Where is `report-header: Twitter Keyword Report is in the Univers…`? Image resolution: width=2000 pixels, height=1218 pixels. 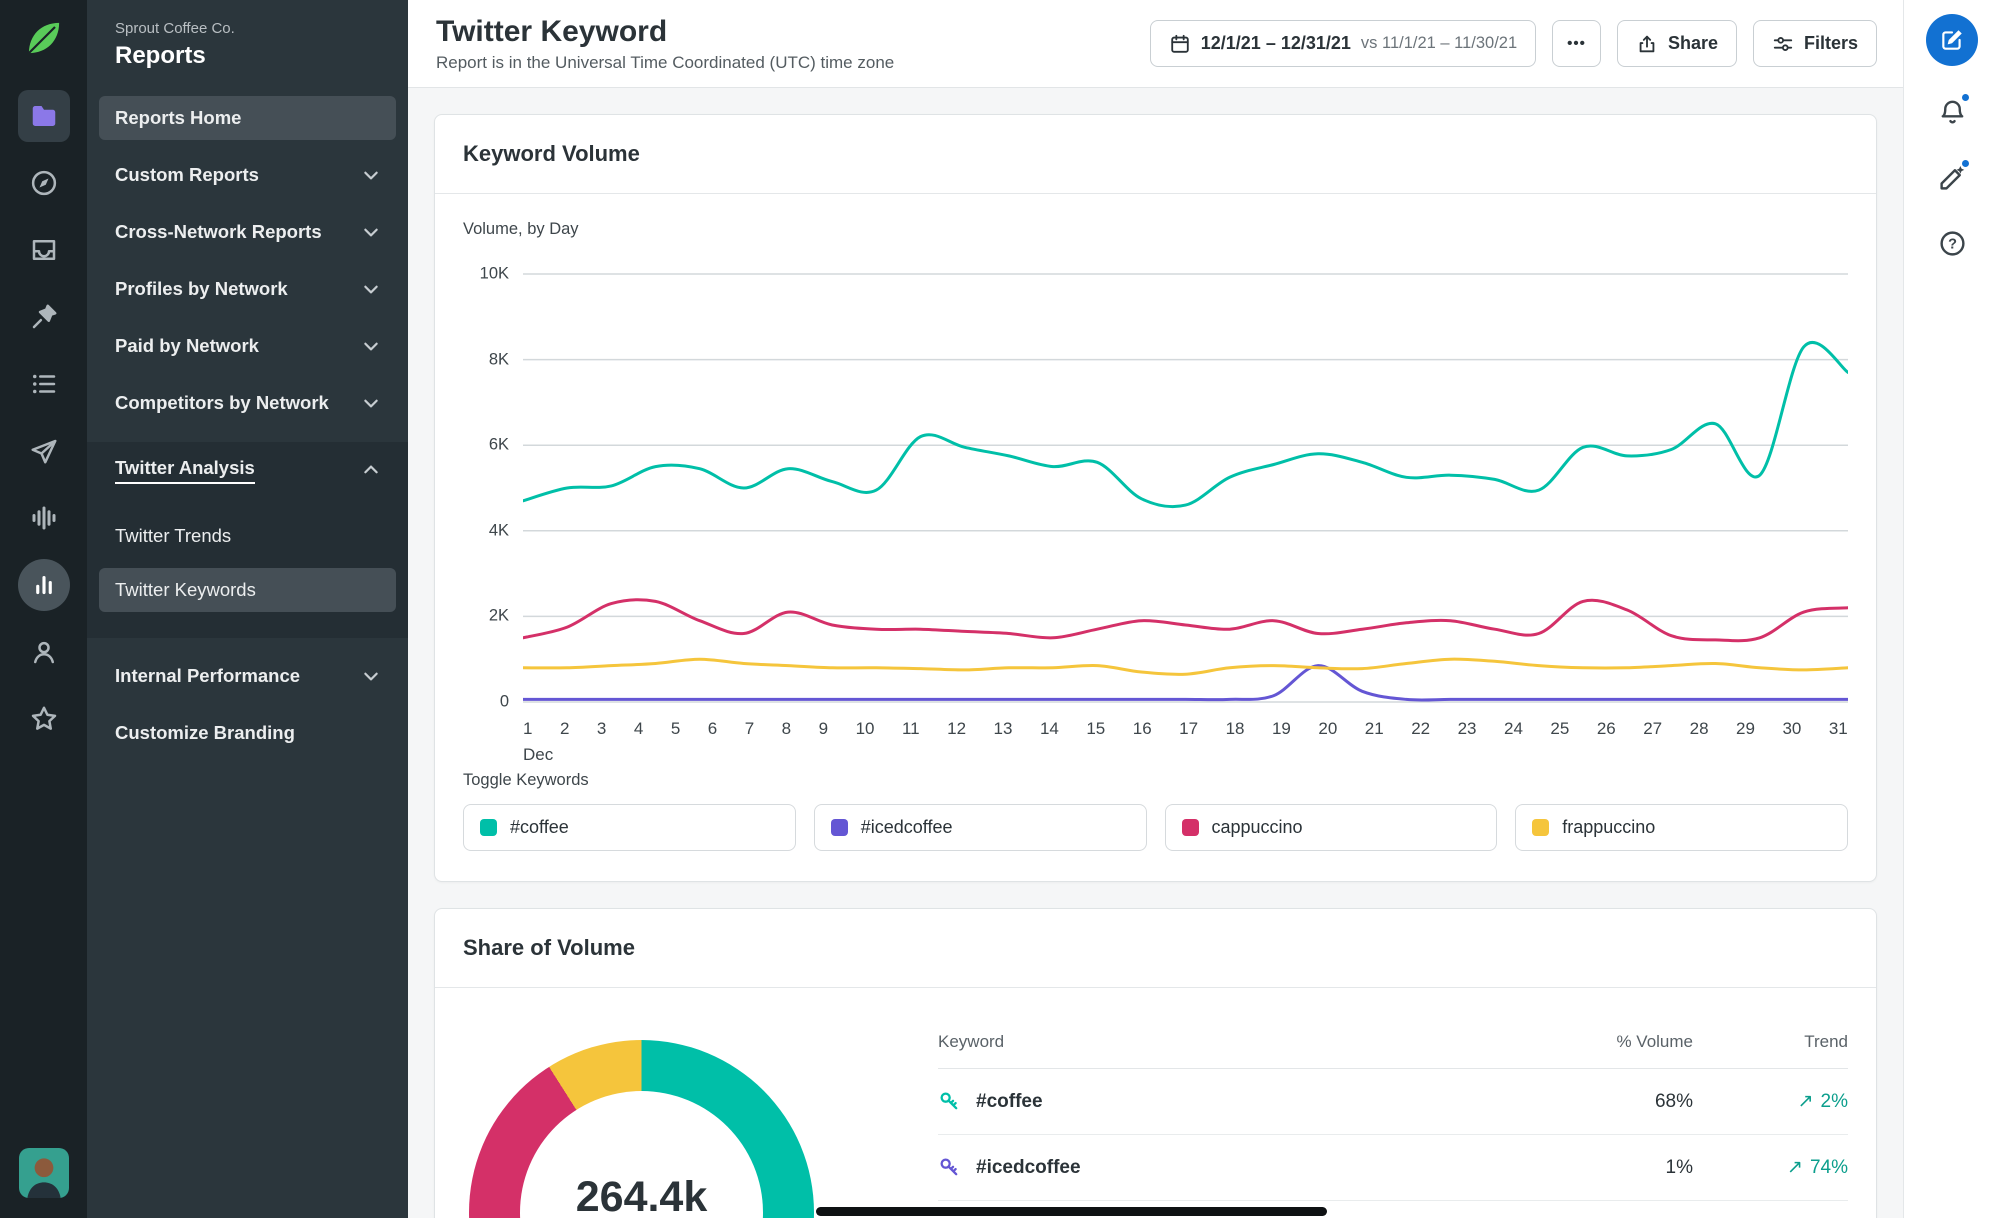 report-header: Twitter Keyword Report is in the Univers… is located at coordinates (1155, 44).